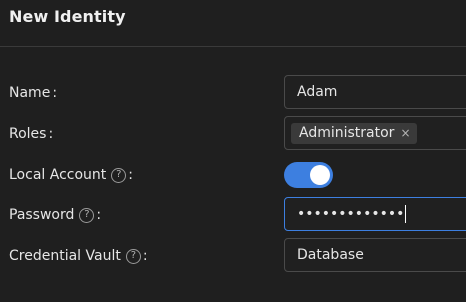 The image size is (466, 302). Describe the element at coordinates (233, 215) in the screenshot. I see `password-row: Password ? : •••••••••••••` at that location.